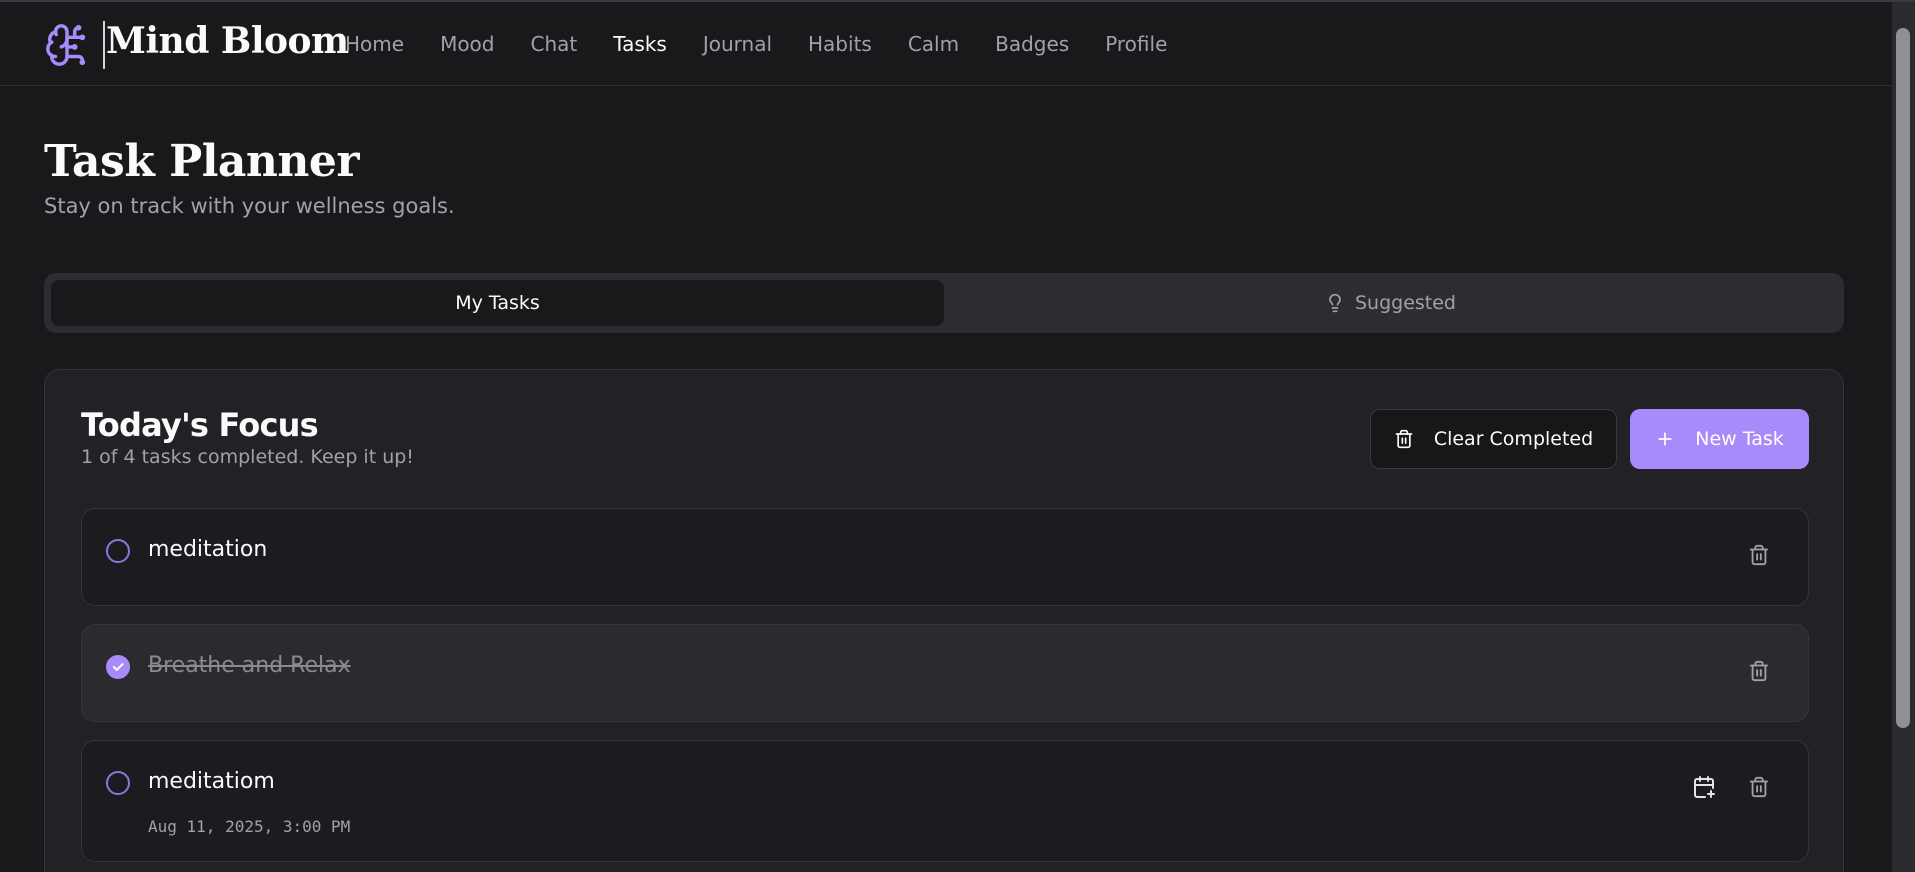 Image resolution: width=1915 pixels, height=872 pixels. What do you see at coordinates (211, 781) in the screenshot?
I see `task-name: meditatiom` at bounding box center [211, 781].